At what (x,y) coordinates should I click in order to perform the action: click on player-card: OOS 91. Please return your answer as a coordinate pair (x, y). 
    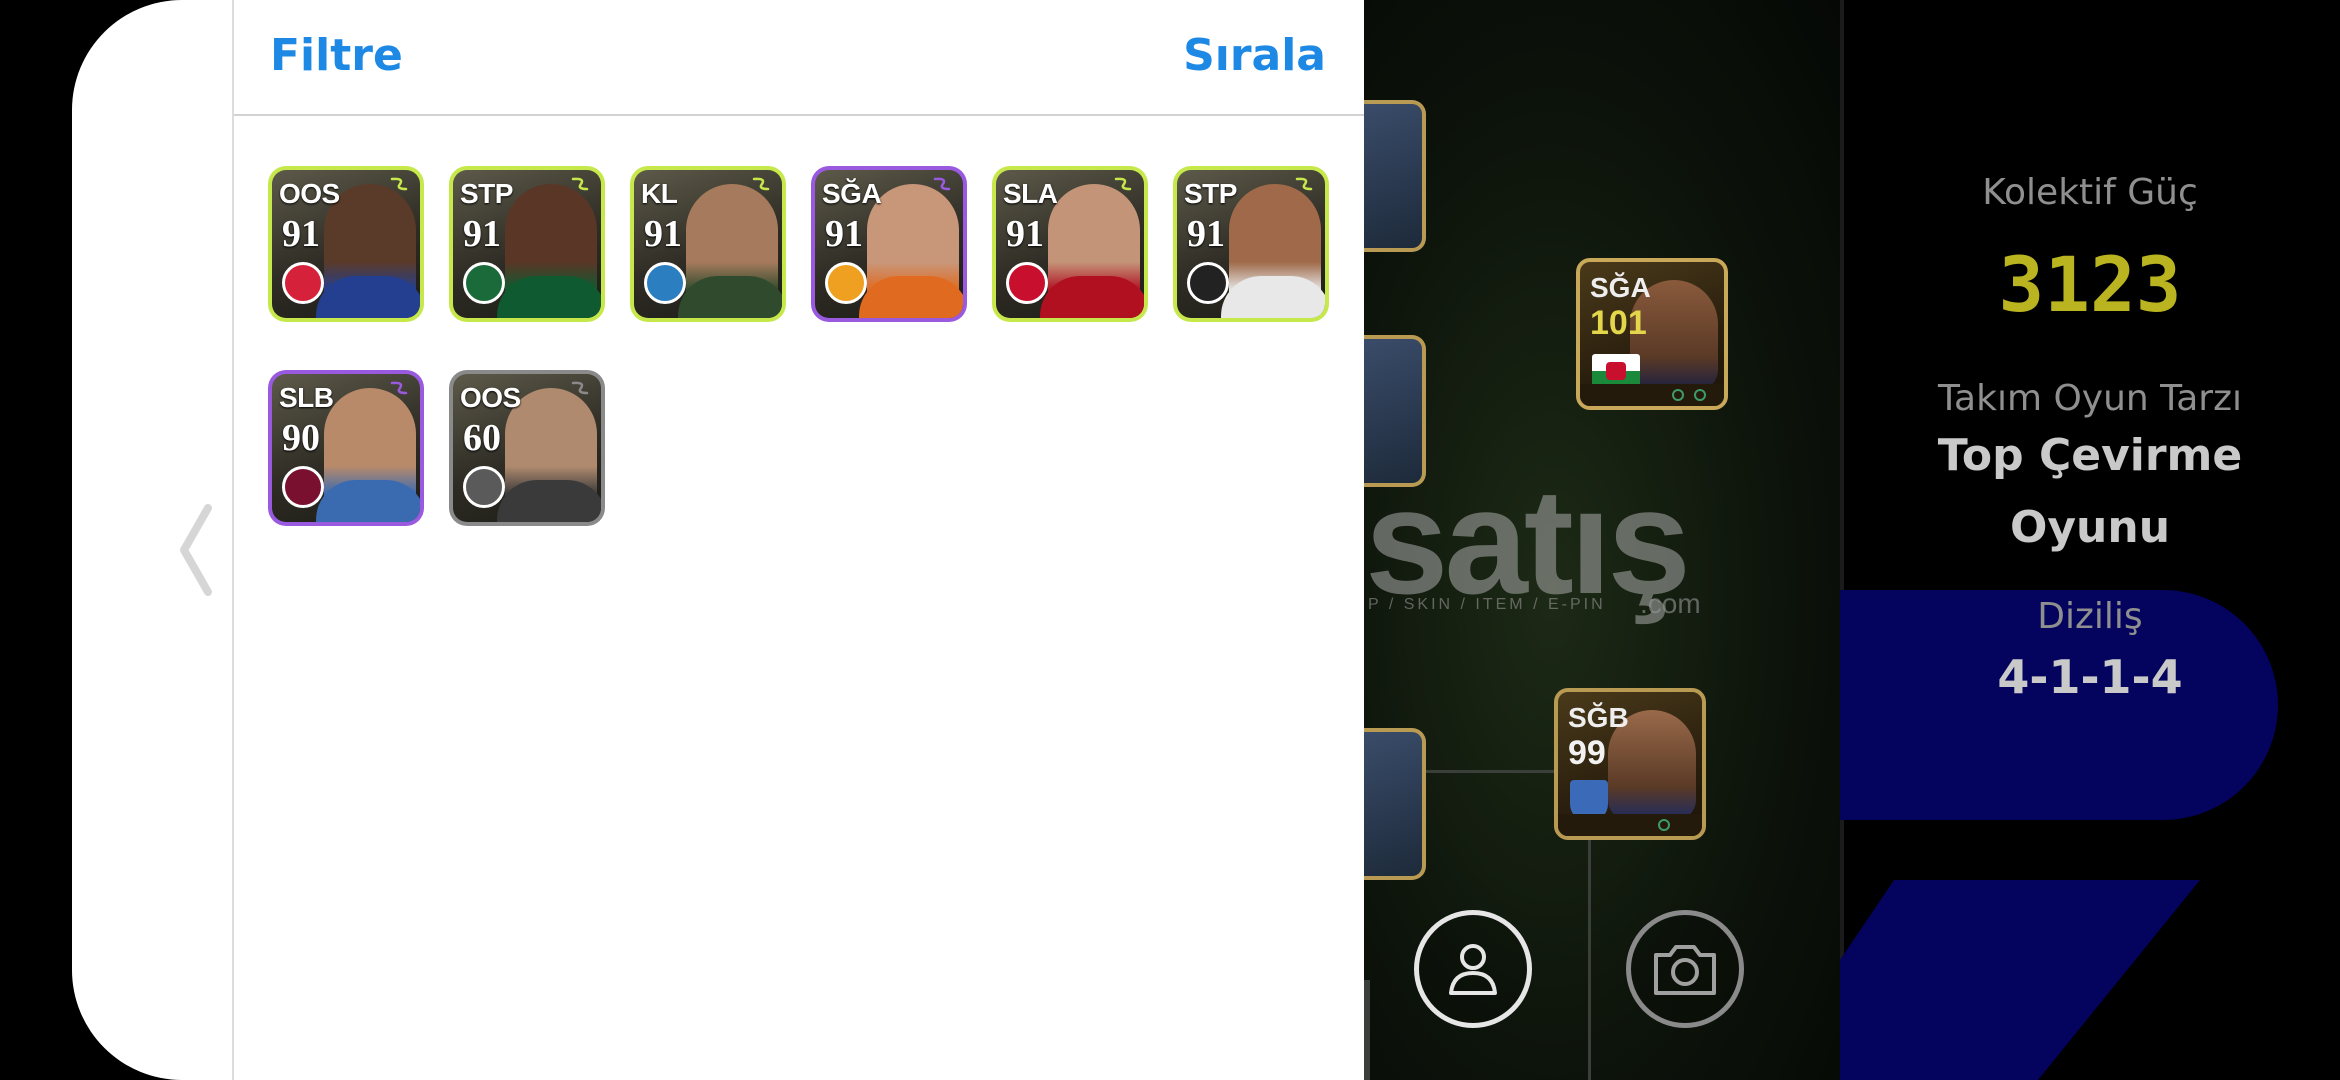
    Looking at the image, I should click on (346, 244).